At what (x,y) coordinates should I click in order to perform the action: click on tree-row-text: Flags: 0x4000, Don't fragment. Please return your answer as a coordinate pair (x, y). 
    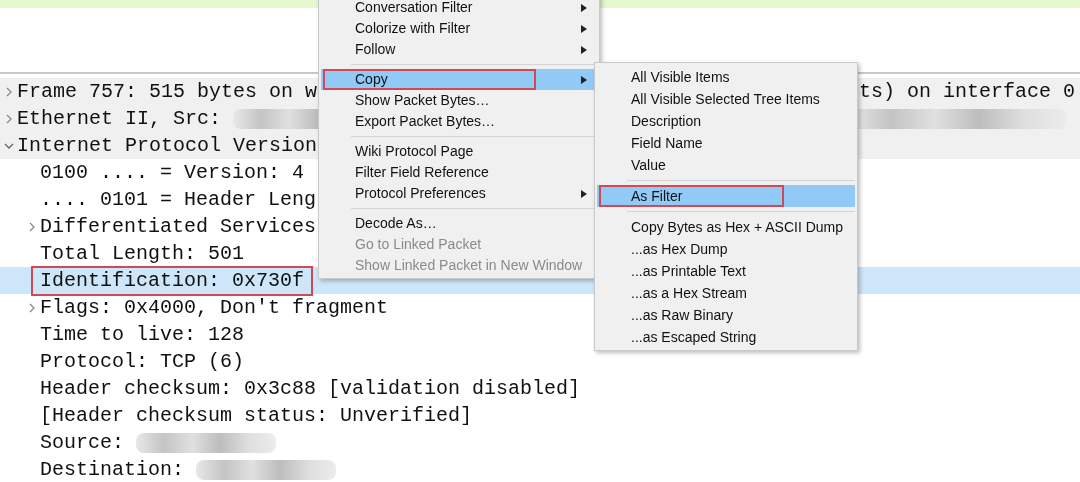
    Looking at the image, I should click on (214, 307).